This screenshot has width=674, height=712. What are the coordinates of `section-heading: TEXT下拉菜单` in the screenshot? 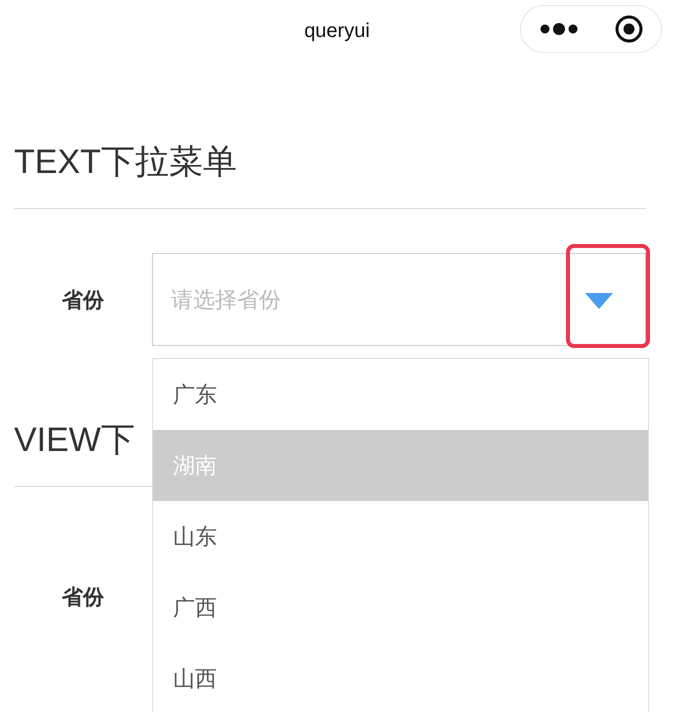 It's located at (125, 162).